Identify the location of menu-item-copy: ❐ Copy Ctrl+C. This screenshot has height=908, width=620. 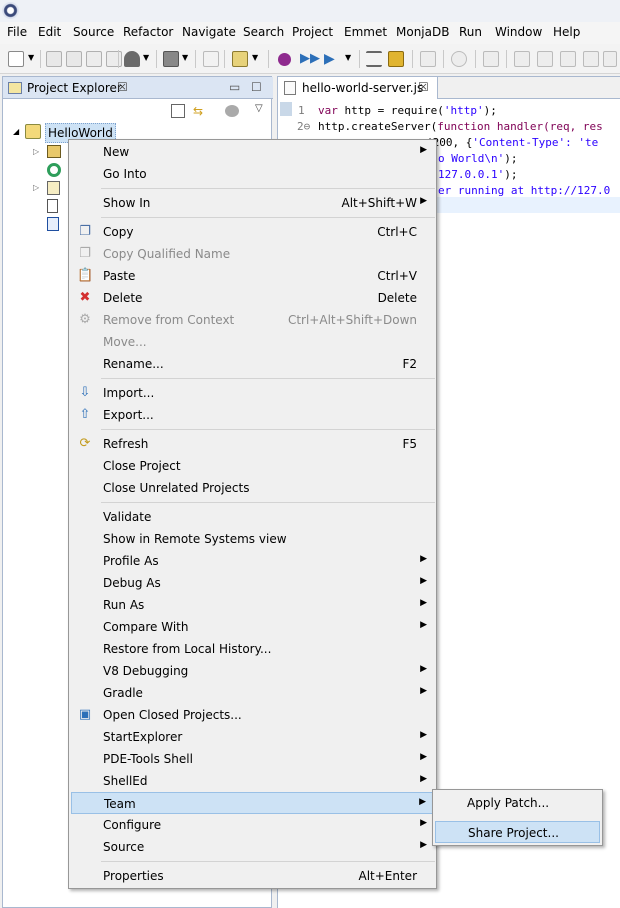
(253, 232).